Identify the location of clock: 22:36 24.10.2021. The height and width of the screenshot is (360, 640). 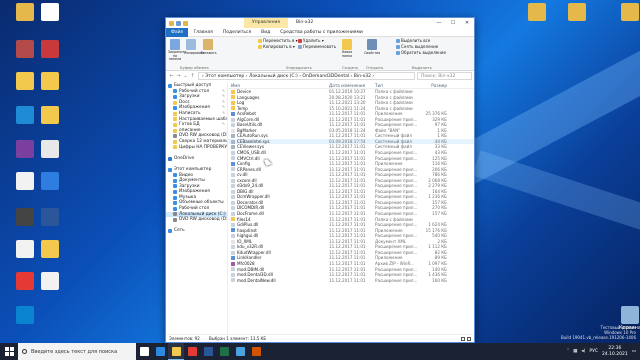
(615, 352).